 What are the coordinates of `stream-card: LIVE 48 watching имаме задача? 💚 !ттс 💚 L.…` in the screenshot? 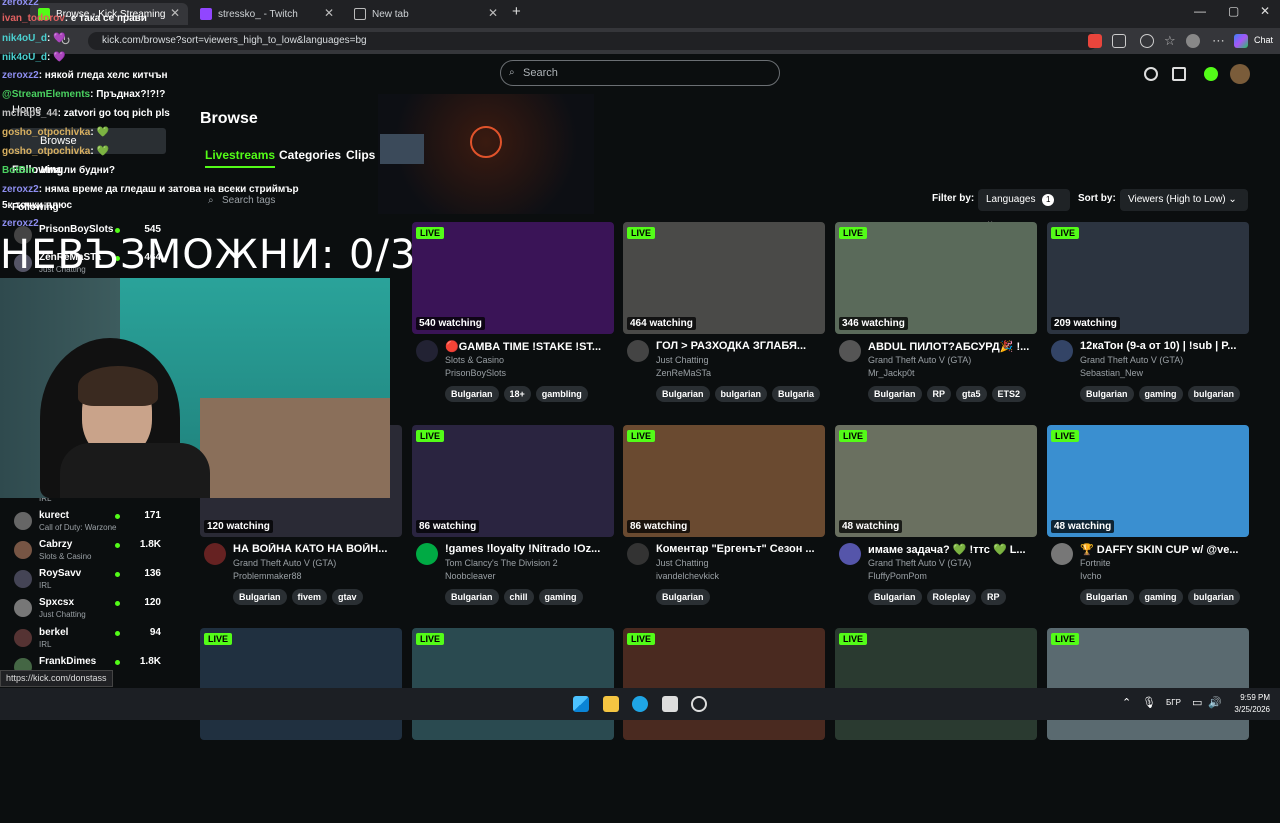 It's located at (936, 522).